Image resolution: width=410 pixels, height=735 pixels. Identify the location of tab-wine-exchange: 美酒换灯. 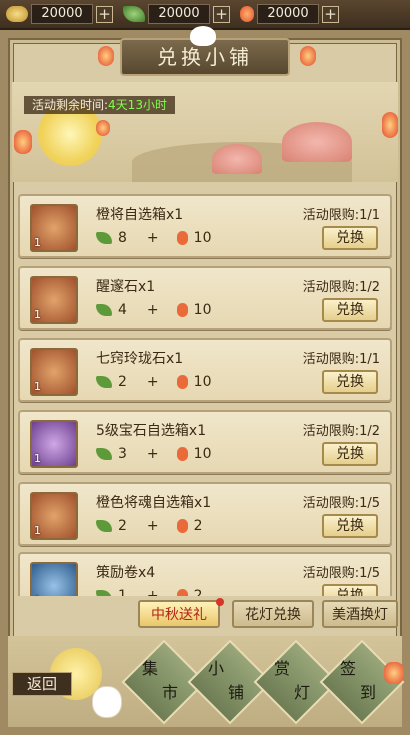
(360, 614).